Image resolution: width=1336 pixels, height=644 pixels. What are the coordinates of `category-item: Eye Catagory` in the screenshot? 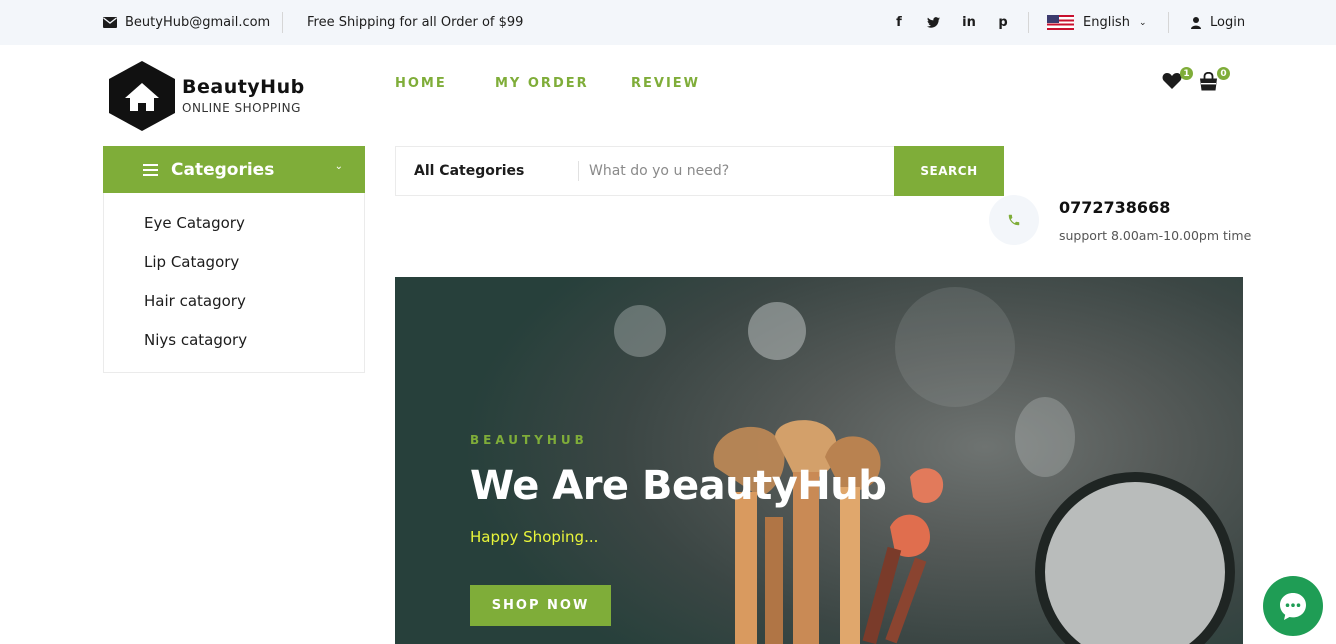 It's located at (194, 223).